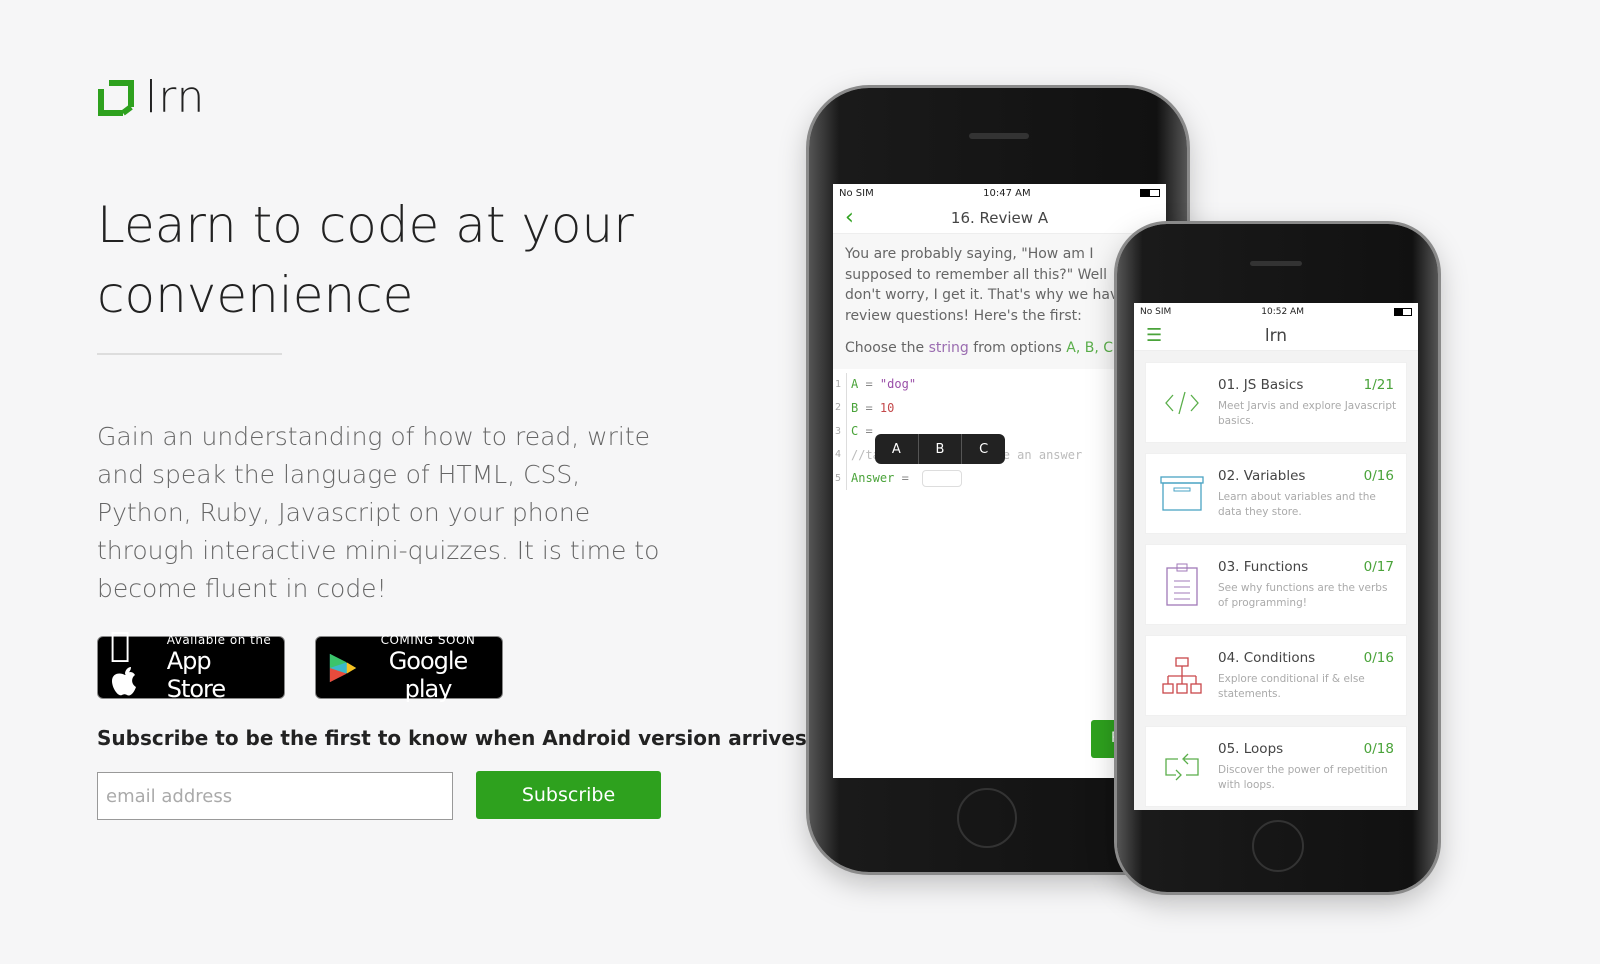  What do you see at coordinates (1282, 312) in the screenshot?
I see `clock: 10:52 AM` at bounding box center [1282, 312].